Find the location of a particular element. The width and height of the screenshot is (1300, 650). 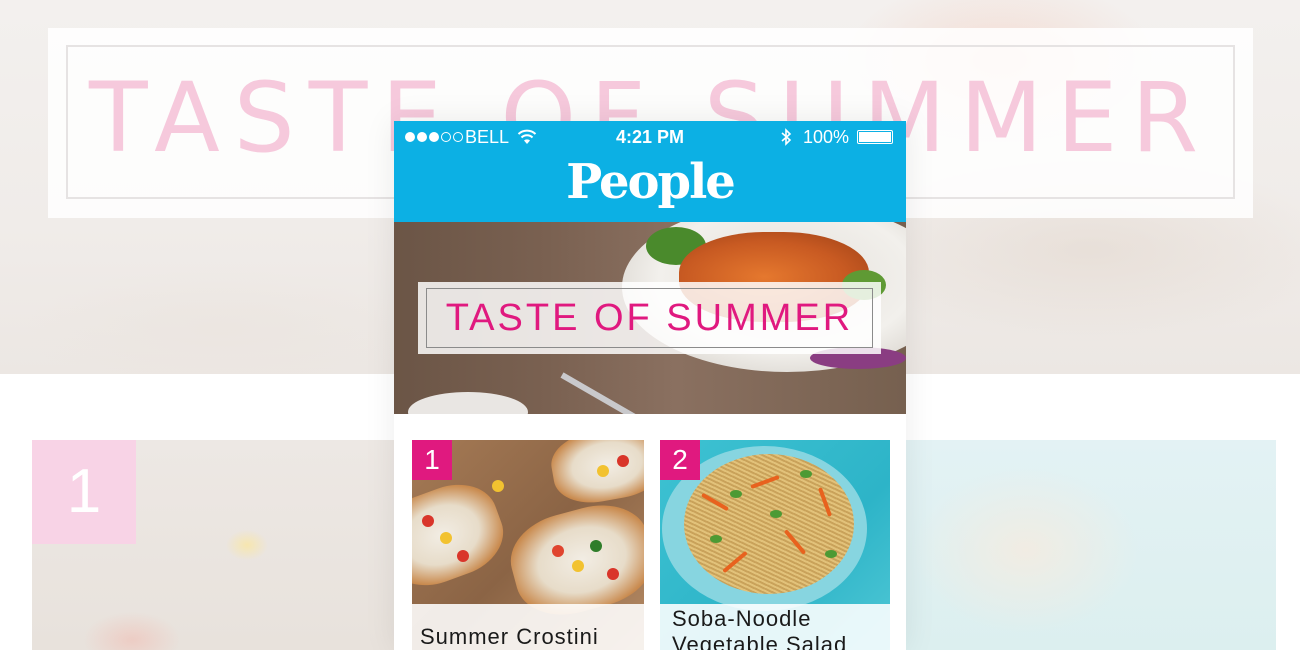

status-bar: BELL 4:21 PM 100% is located at coordinates (650, 137).